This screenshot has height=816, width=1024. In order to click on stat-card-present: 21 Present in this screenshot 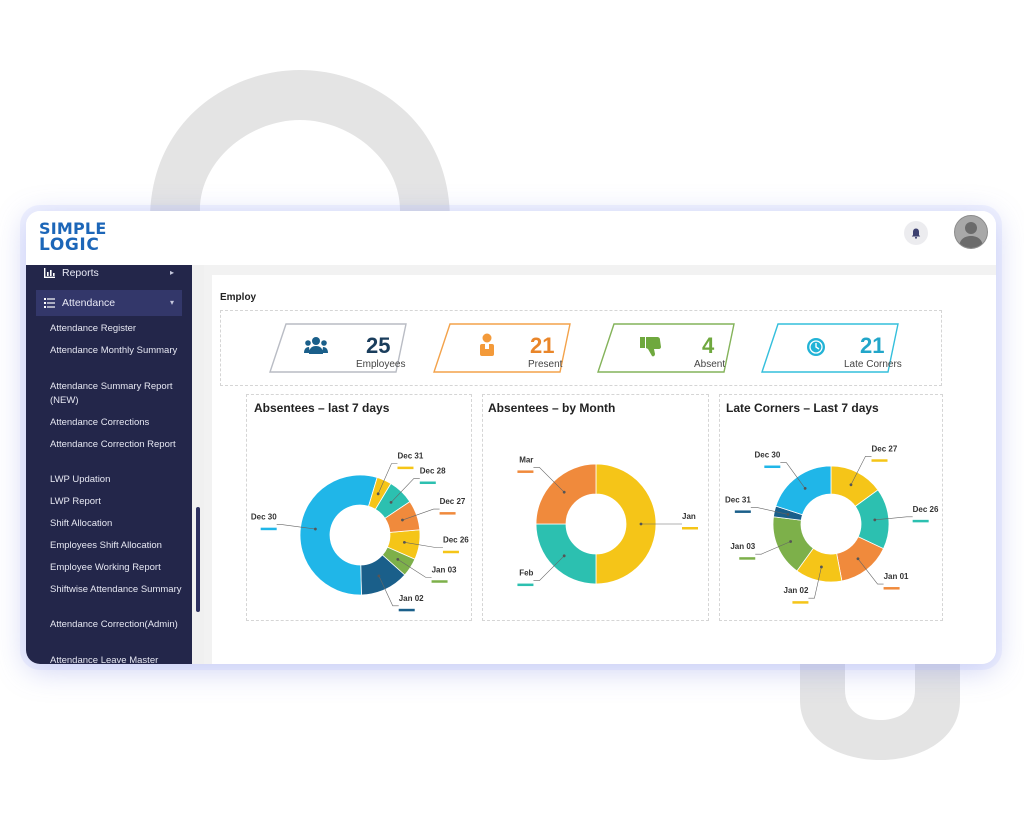, I will do `click(507, 348)`.